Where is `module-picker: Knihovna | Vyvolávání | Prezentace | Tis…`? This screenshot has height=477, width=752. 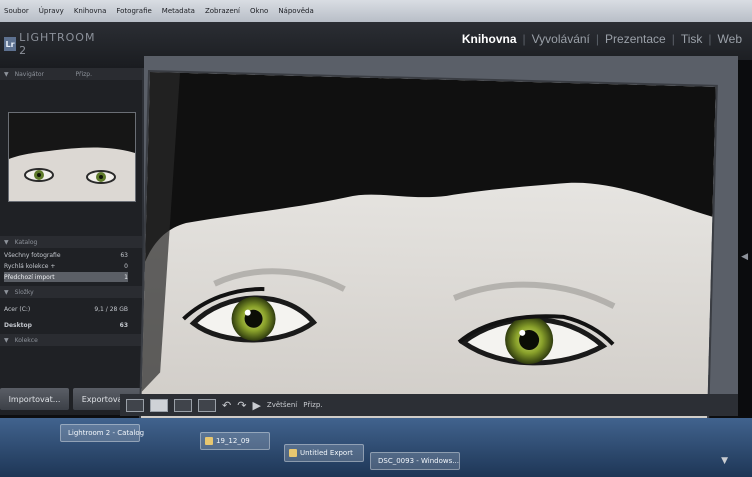
module-picker: Knihovna | Vyvolávání | Prezentace | Tis… is located at coordinates (602, 39).